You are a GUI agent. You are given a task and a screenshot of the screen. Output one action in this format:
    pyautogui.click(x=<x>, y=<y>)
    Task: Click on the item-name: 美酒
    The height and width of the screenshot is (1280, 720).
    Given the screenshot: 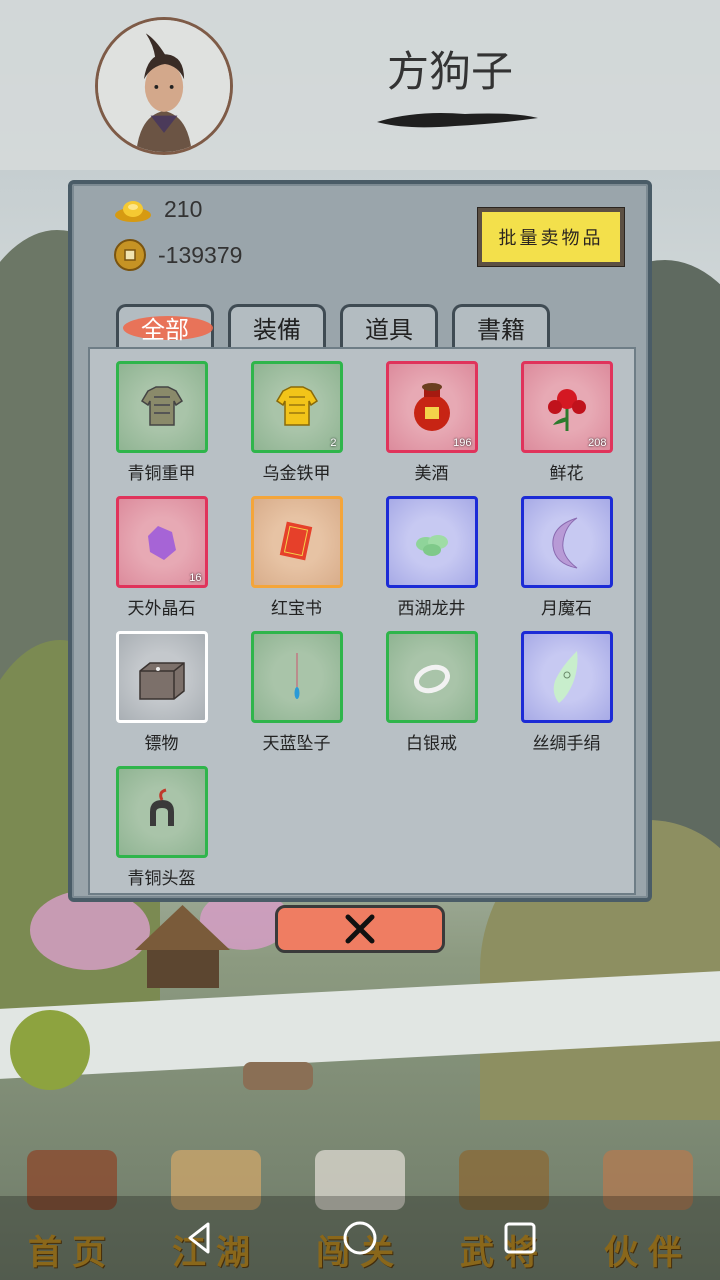 What is the action you would take?
    pyautogui.click(x=431, y=474)
    